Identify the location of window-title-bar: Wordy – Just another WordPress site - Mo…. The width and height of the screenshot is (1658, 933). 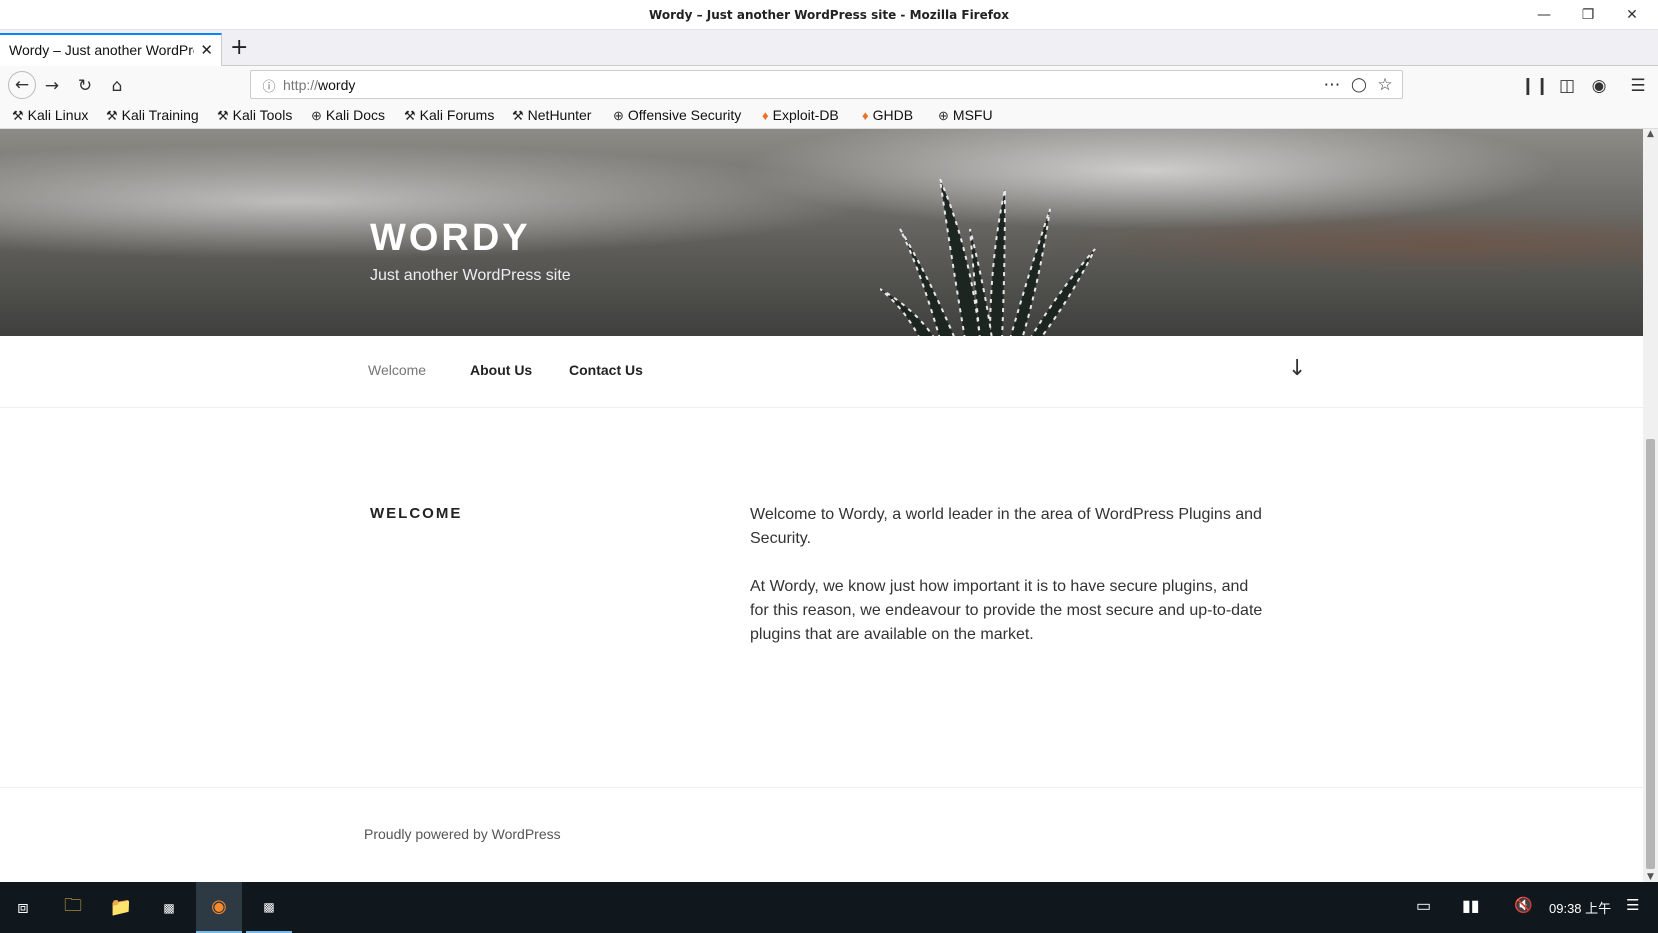
(829, 15).